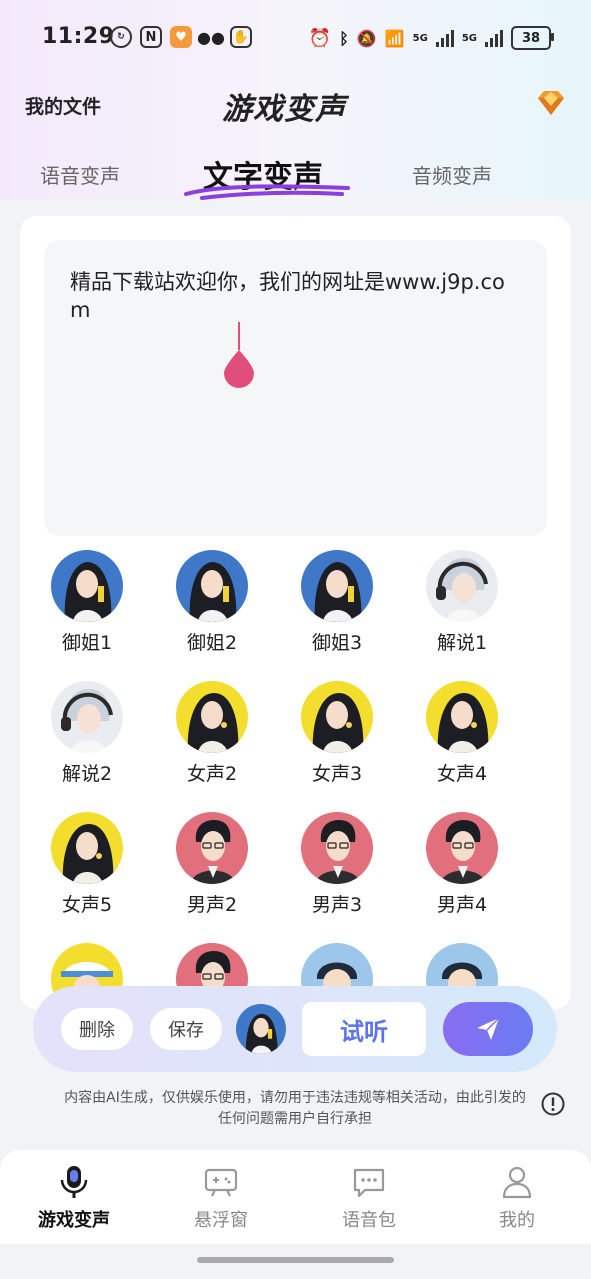  Describe the element at coordinates (337, 774) in the screenshot. I see `voice-label: 女声3` at that location.